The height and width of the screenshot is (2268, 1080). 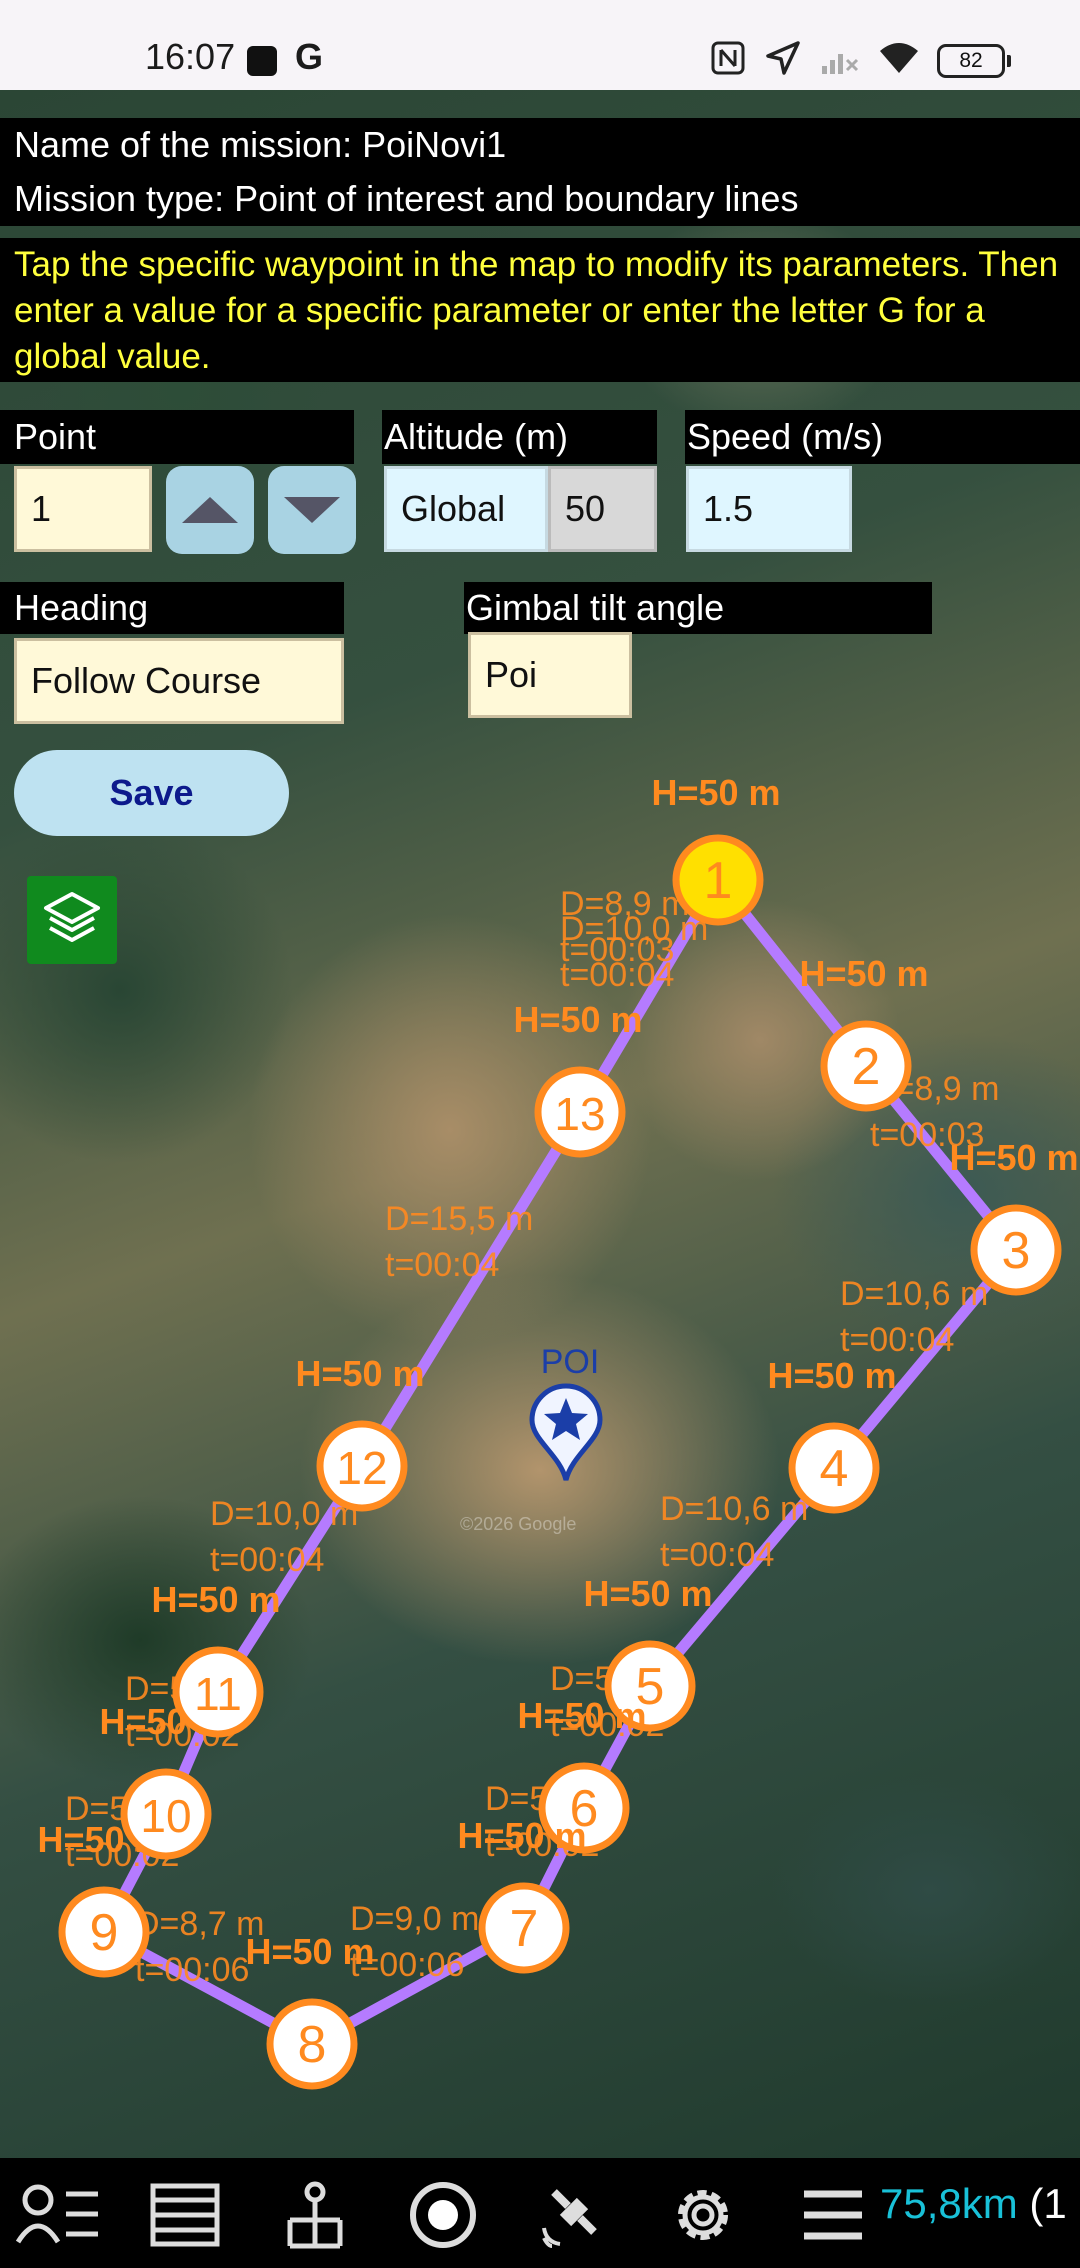 I want to click on point-input: 1, so click(x=83, y=509).